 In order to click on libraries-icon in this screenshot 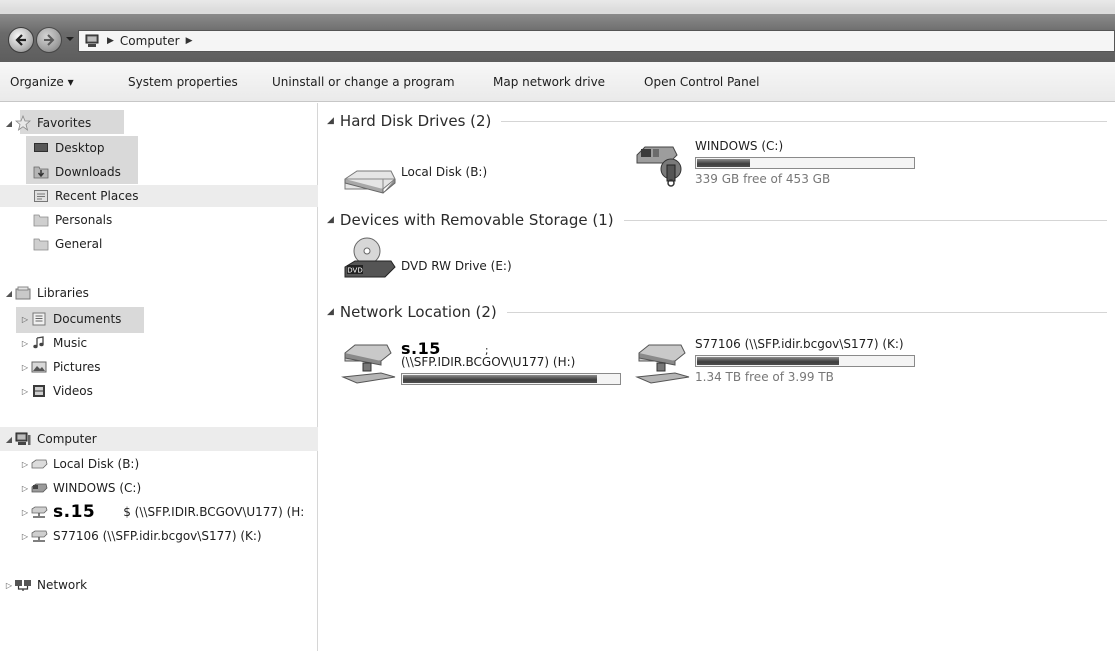, I will do `click(23, 293)`.